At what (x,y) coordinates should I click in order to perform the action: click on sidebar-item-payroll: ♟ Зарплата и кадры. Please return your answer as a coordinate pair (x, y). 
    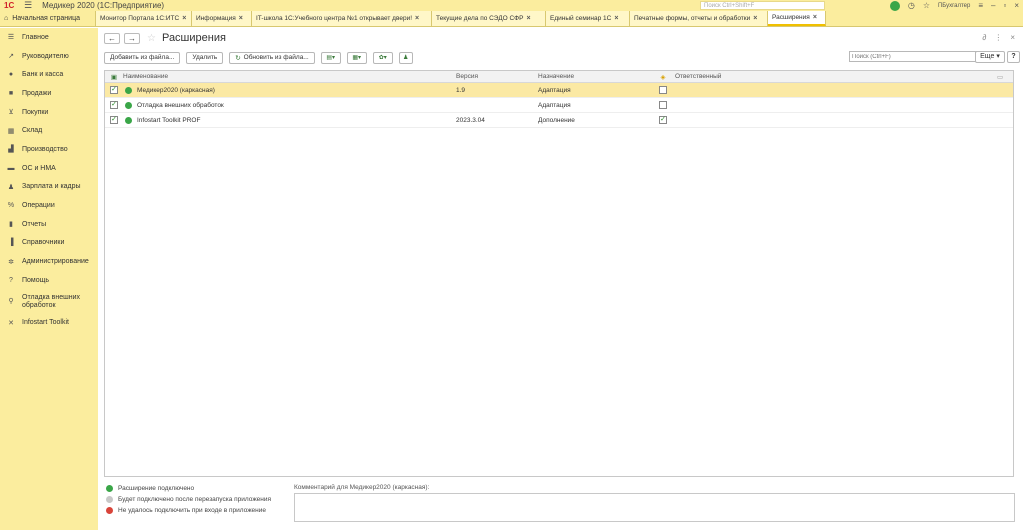
    Looking at the image, I should click on (49, 187).